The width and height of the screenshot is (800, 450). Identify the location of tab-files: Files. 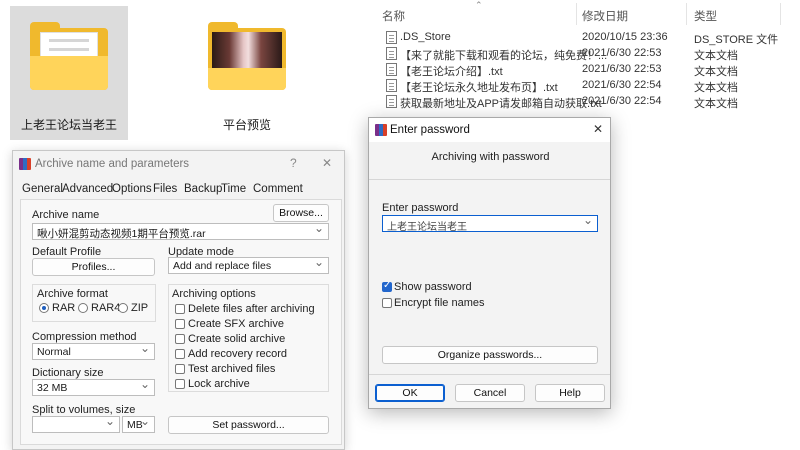
(165, 189).